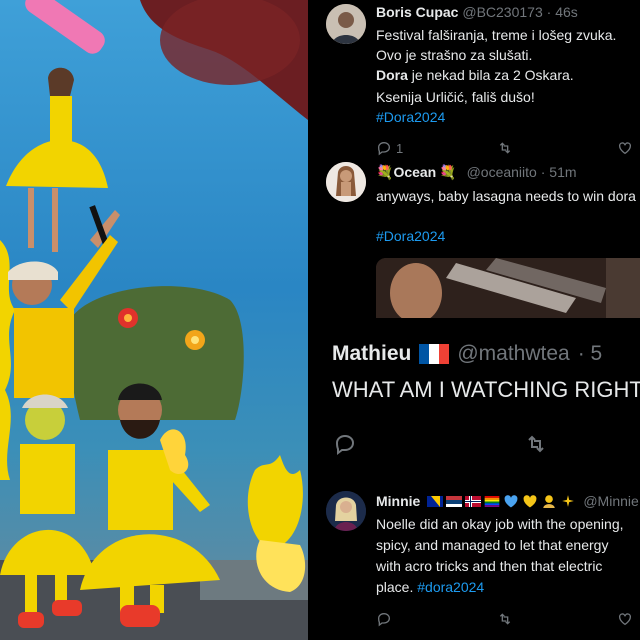 The height and width of the screenshot is (640, 640). Describe the element at coordinates (502, 172) in the screenshot. I see `author-handle: @oceaniito` at that location.